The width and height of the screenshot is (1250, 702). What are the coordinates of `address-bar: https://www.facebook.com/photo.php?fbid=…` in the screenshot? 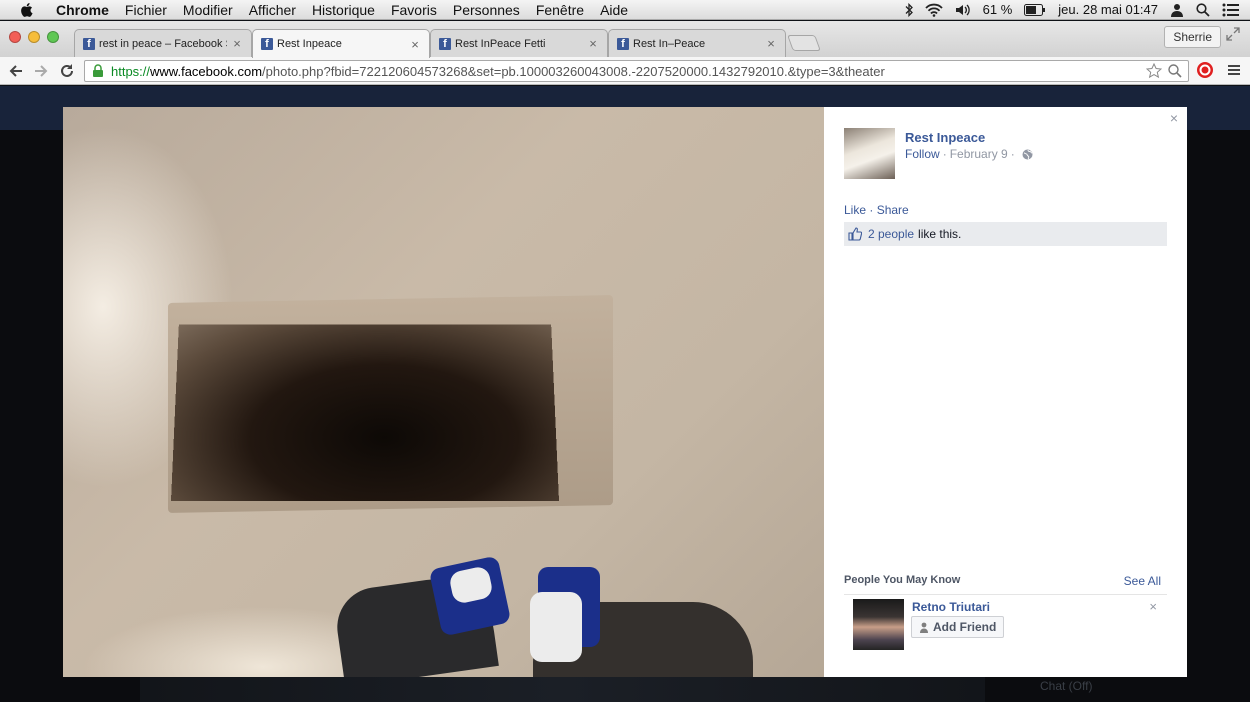 It's located at (636, 71).